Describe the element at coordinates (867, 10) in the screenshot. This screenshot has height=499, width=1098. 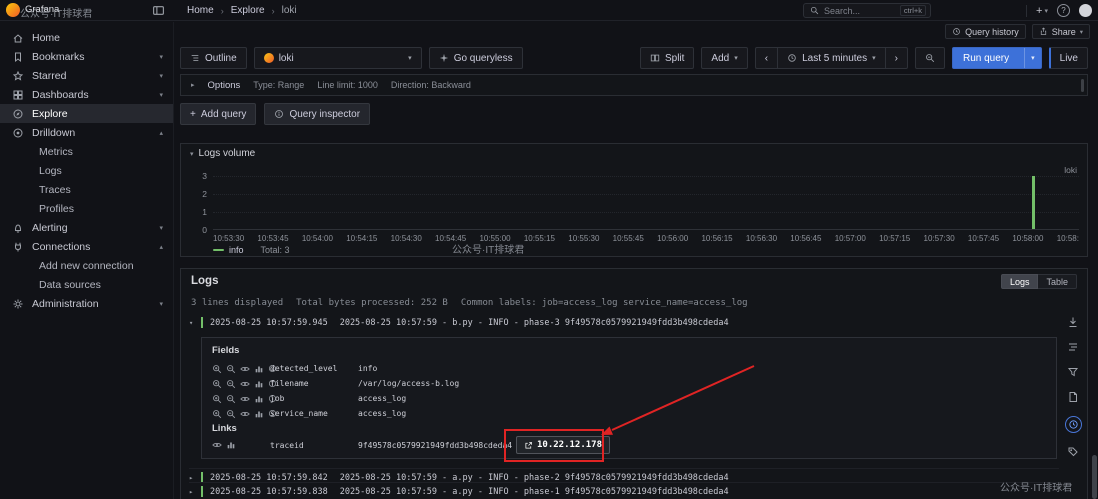
I see `search-input: Search... ctrl+k` at that location.